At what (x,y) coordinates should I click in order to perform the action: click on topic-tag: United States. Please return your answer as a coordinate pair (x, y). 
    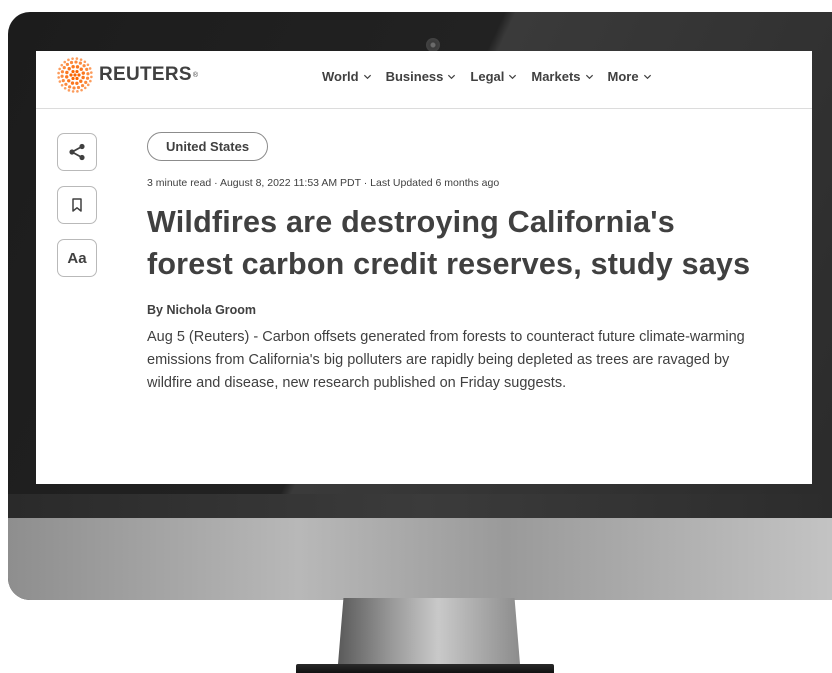
    Looking at the image, I should click on (208, 146).